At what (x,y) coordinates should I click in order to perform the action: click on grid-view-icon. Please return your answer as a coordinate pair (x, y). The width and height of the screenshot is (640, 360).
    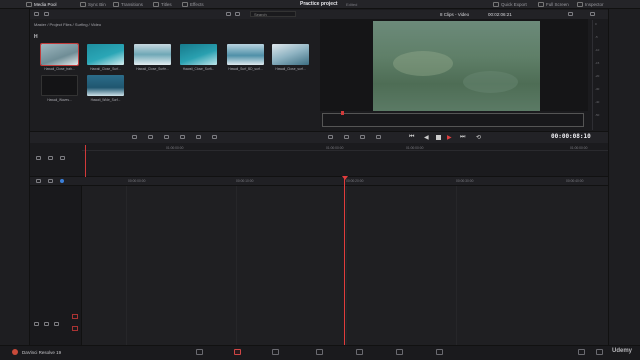
    Looking at the image, I should click on (228, 14).